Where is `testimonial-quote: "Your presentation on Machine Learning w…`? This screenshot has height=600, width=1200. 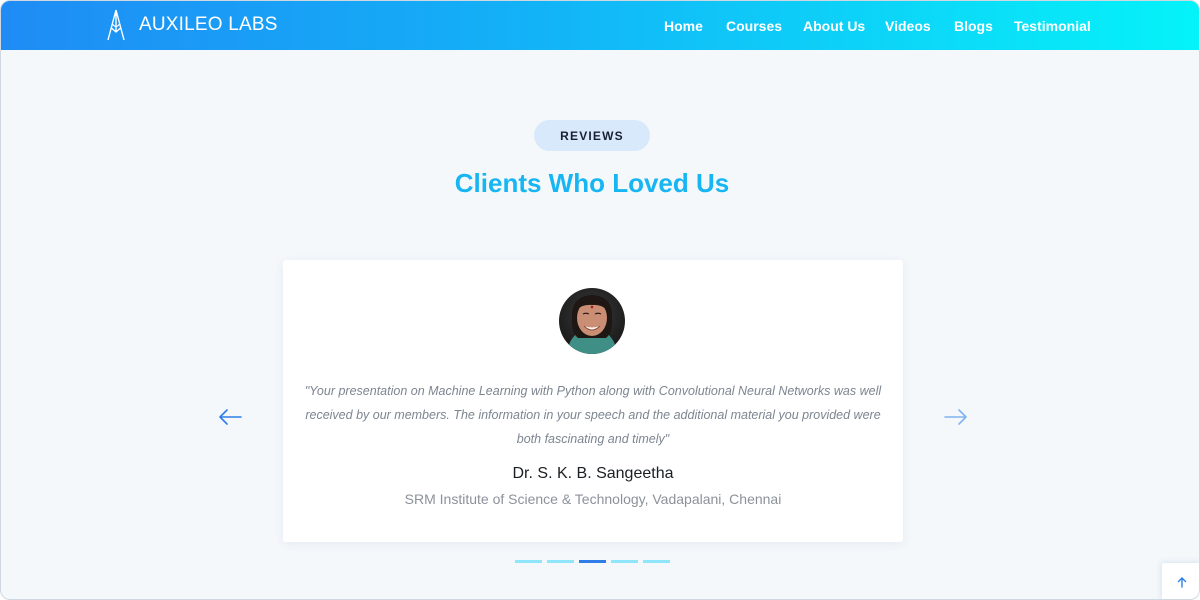 testimonial-quote: "Your presentation on Machine Learning w… is located at coordinates (593, 415).